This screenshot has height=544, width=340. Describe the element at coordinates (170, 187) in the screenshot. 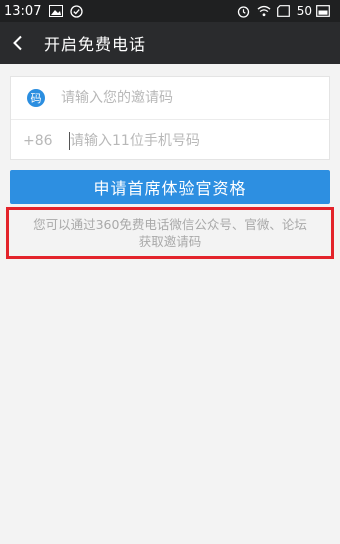

I see `apply-beta-tester-button: 申请首席体验官资格` at that location.